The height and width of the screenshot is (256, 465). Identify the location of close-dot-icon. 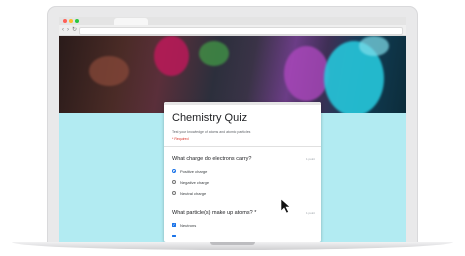
(65, 21).